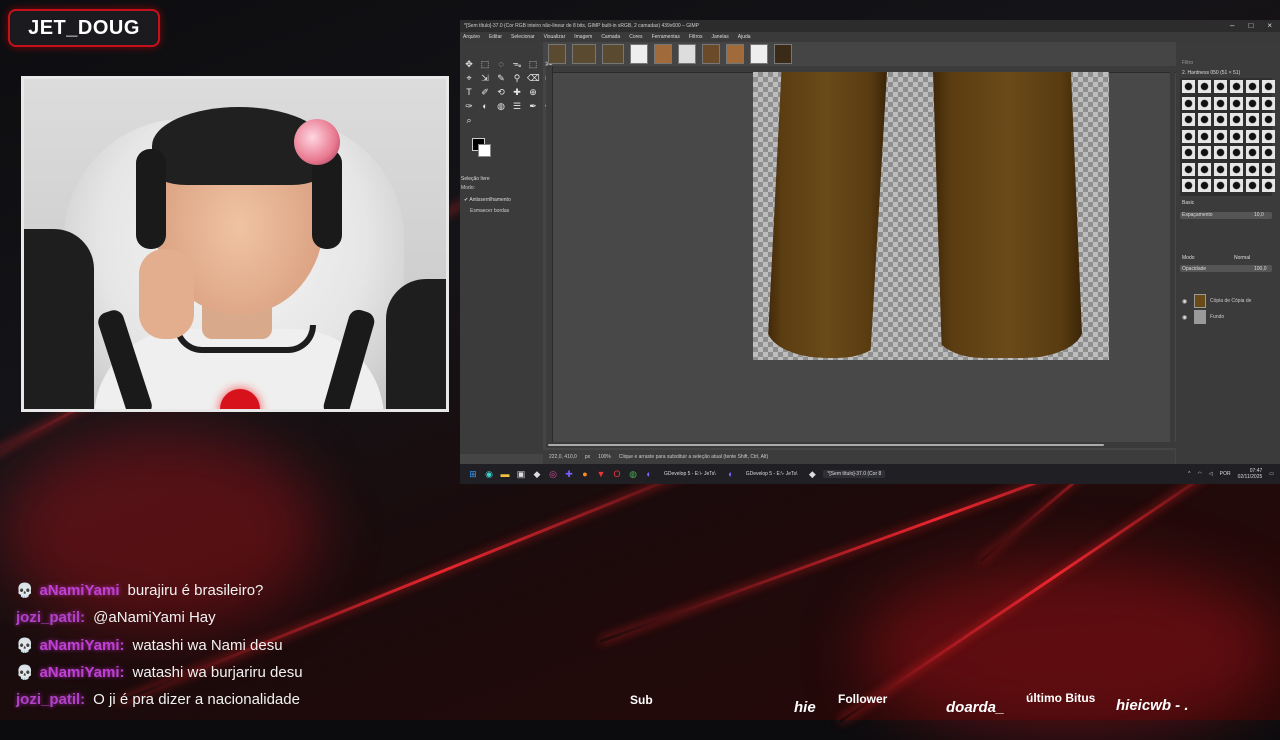 The image size is (1280, 740). Describe the element at coordinates (501, 78) in the screenshot. I see `pencil-icon: ✎` at that location.